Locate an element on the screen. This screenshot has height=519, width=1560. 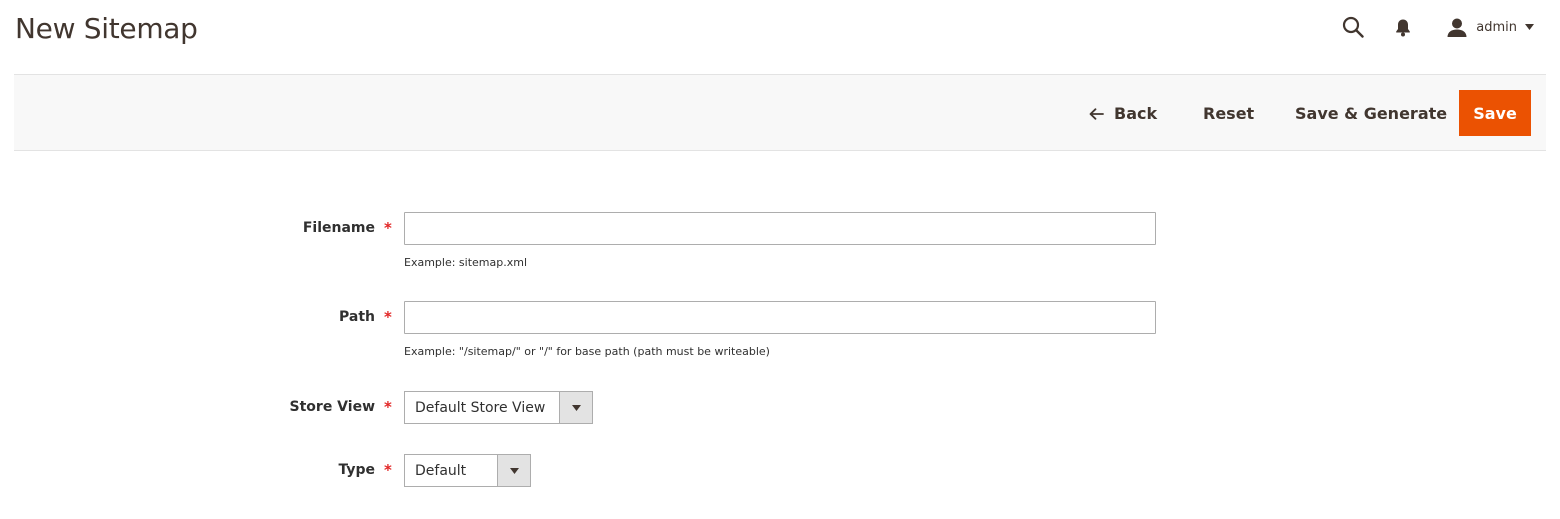
page-actions-toolbar: Back Reset Save & Generate Save is located at coordinates (780, 112).